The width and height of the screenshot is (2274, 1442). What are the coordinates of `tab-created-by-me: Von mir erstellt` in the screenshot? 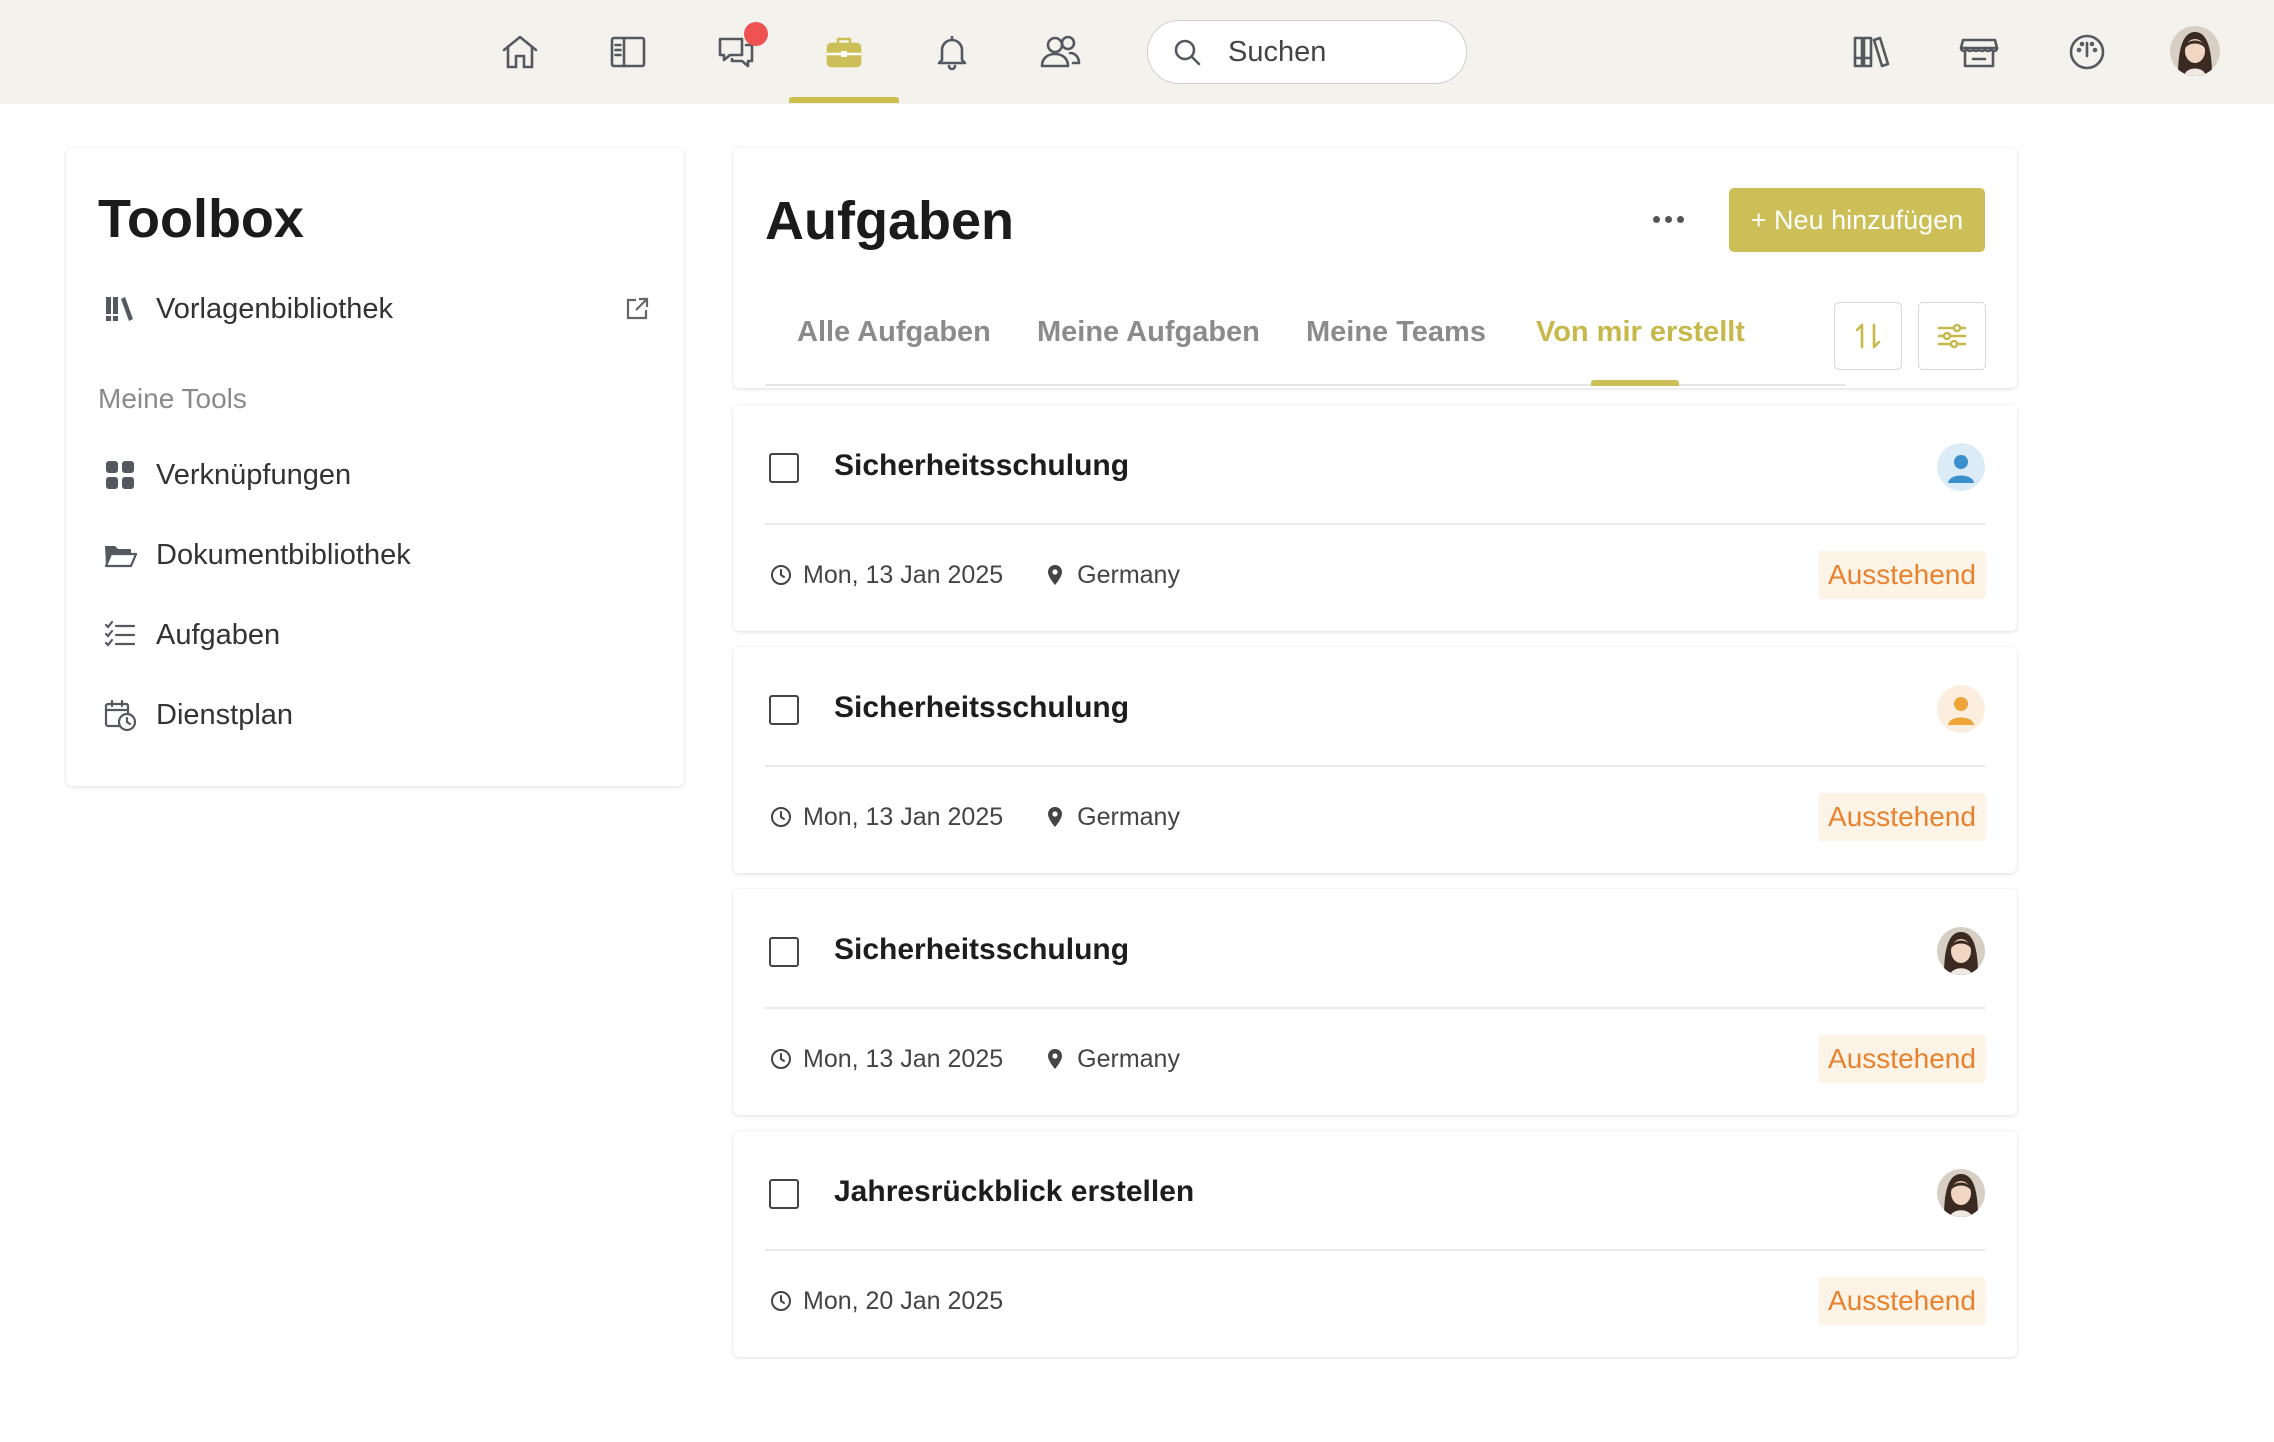 It's located at (1640, 332).